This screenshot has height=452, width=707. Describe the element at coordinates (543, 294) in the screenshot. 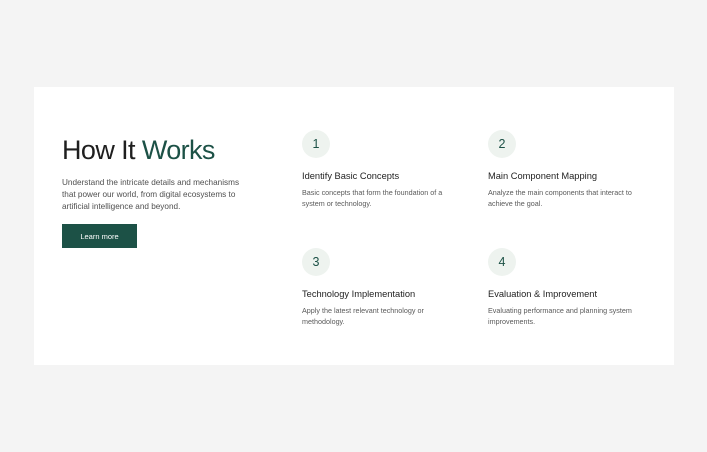

I see `step-title: Evaluation & Improvement` at that location.